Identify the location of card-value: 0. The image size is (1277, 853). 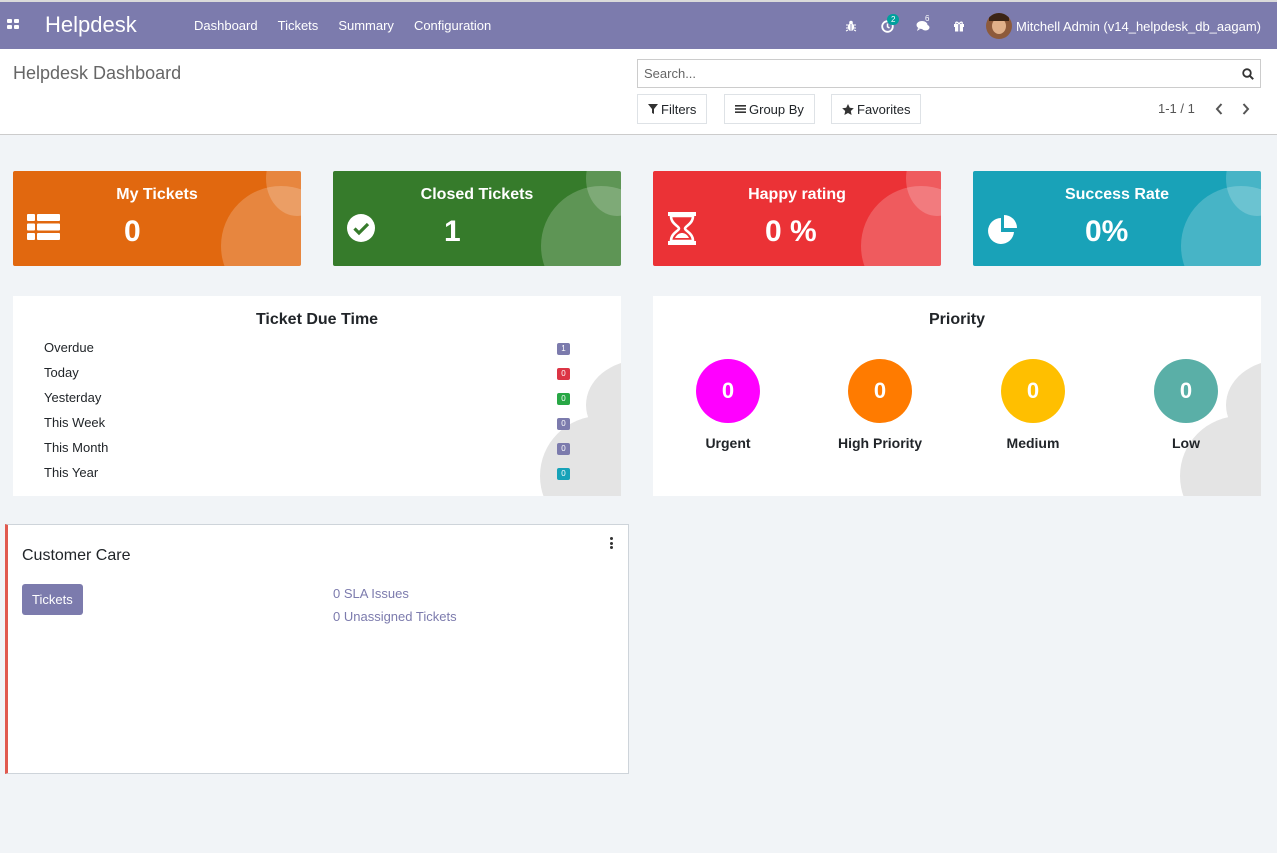
(132, 231).